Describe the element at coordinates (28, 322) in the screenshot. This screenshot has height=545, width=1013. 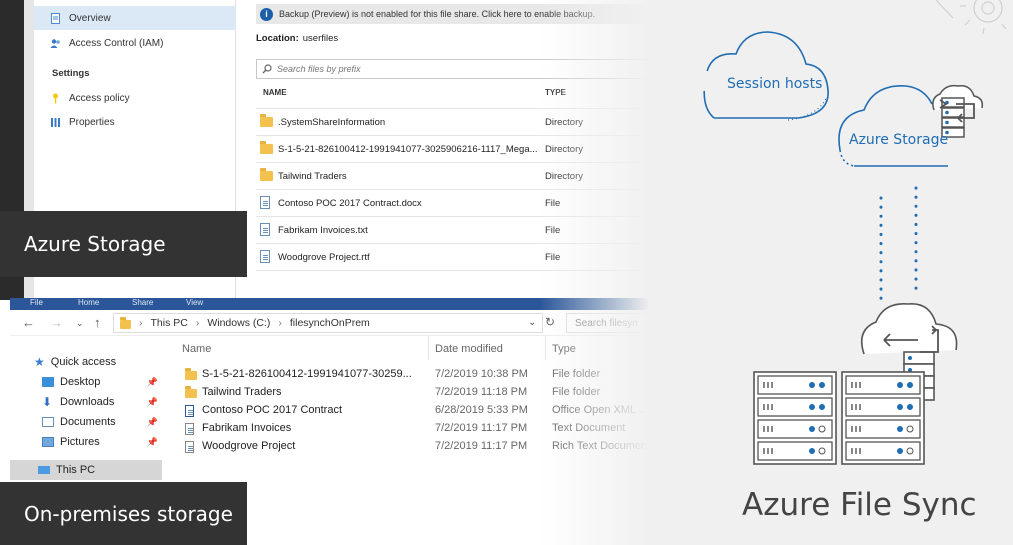
I see `back-arrow-icon: ←` at that location.